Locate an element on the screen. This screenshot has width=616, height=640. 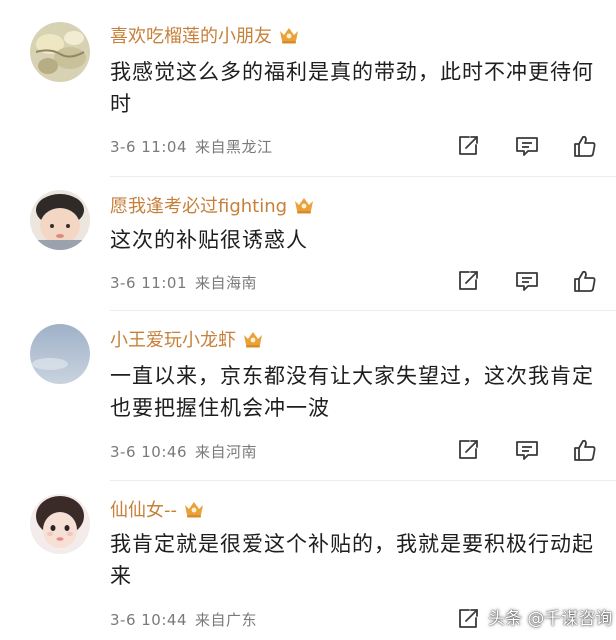
comment-time: 3-6 10:46 is located at coordinates (148, 452).